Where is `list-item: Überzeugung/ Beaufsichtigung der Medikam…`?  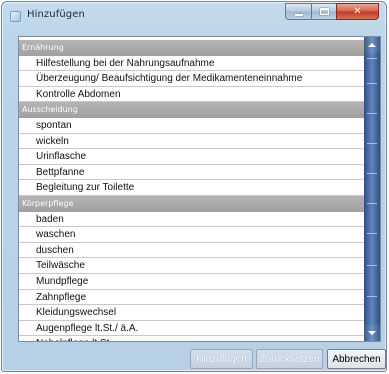
list-item: Überzeugung/ Beaufsichtigung der Medikam… is located at coordinates (192, 79).